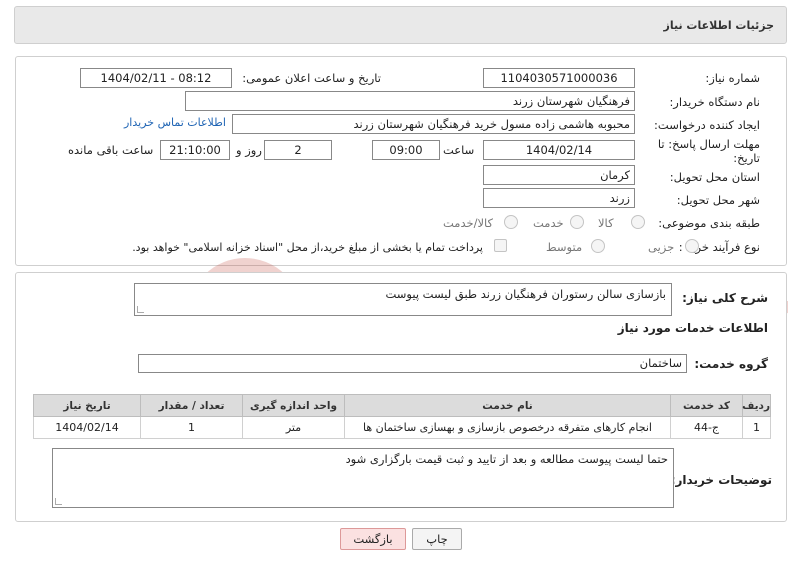 The height and width of the screenshot is (566, 788). Describe the element at coordinates (548, 223) in the screenshot. I see `category-service-label: خدمت` at that location.